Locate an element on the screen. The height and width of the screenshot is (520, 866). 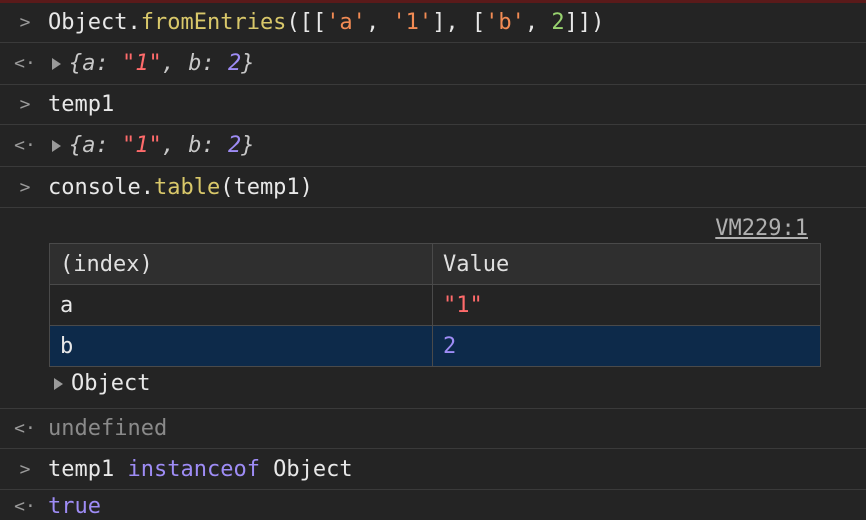
code-token: instanceof is located at coordinates (193, 469).